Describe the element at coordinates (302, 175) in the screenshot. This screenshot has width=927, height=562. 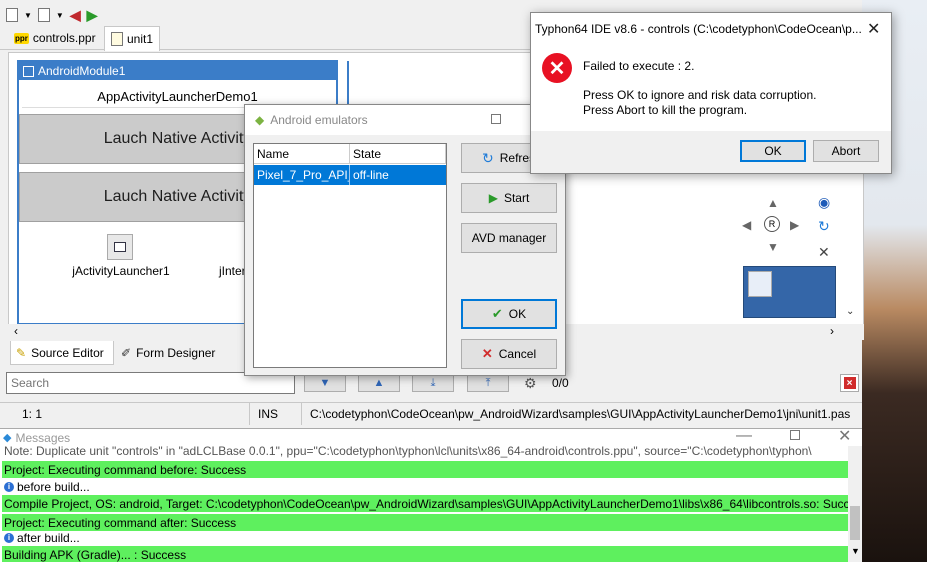
I see `emulator-name: Pixel_7_Pro_API_3` at that location.